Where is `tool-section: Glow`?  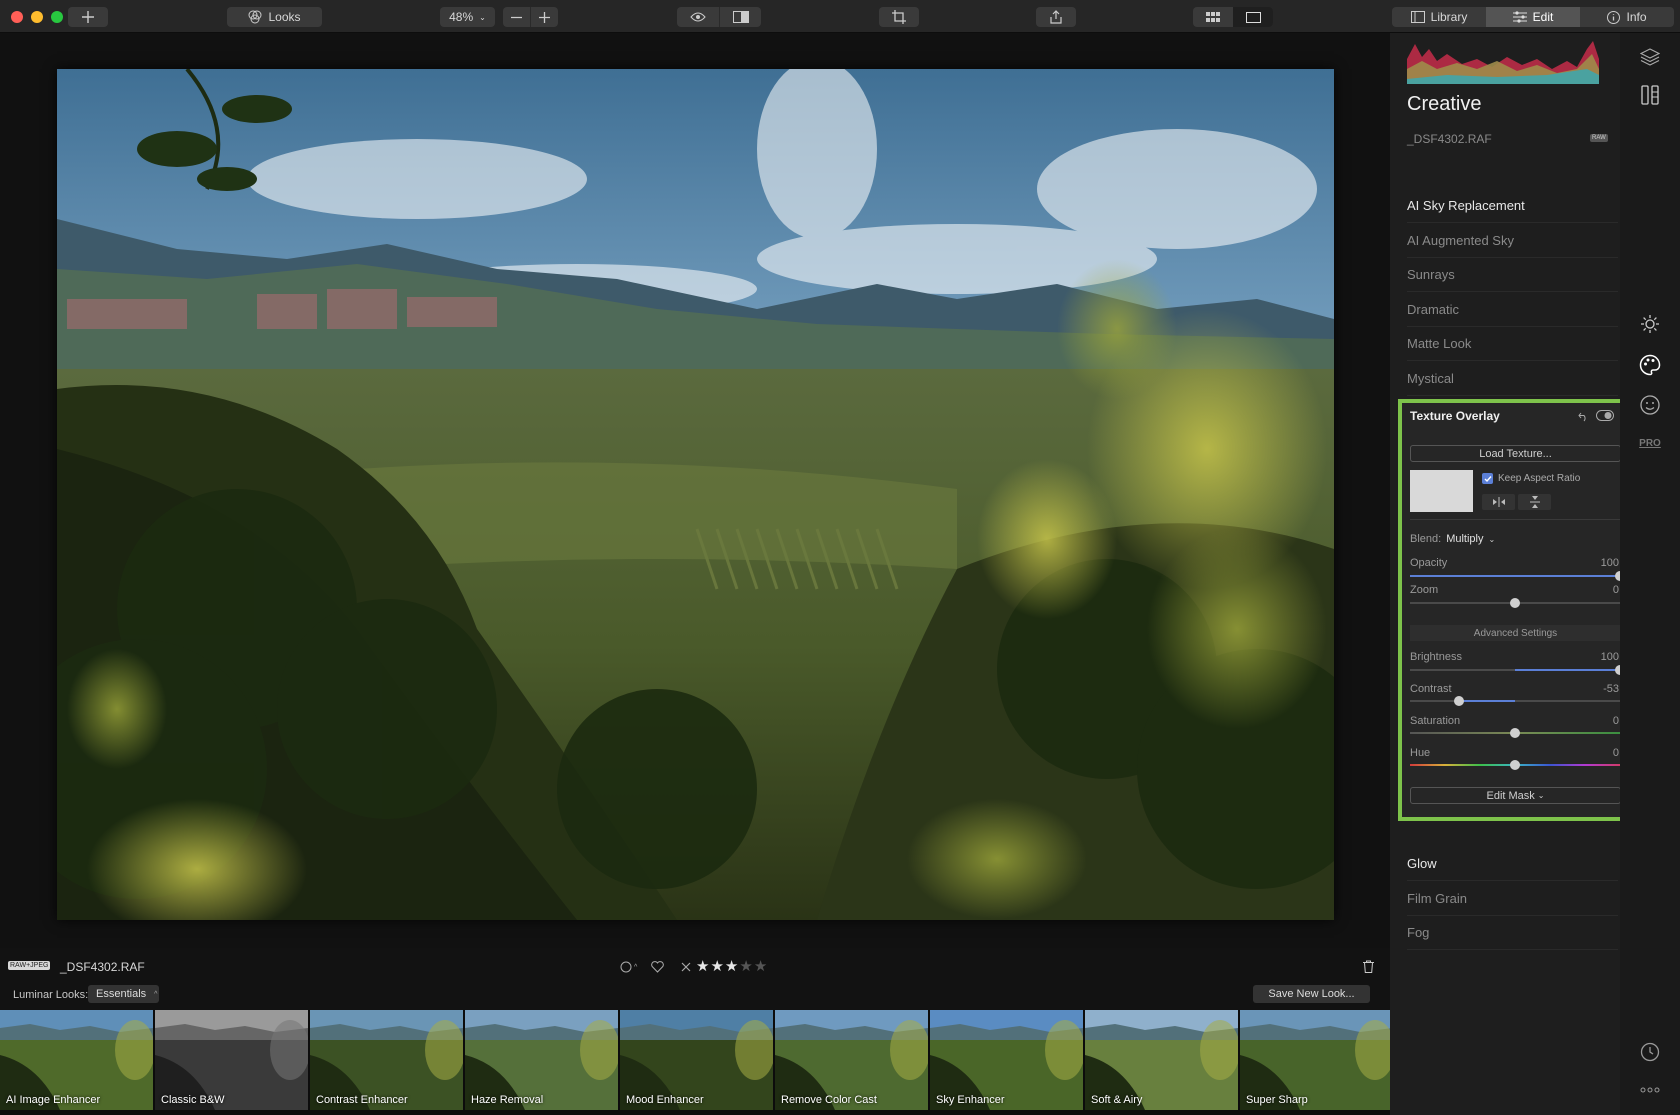 tool-section: Glow is located at coordinates (1512, 864).